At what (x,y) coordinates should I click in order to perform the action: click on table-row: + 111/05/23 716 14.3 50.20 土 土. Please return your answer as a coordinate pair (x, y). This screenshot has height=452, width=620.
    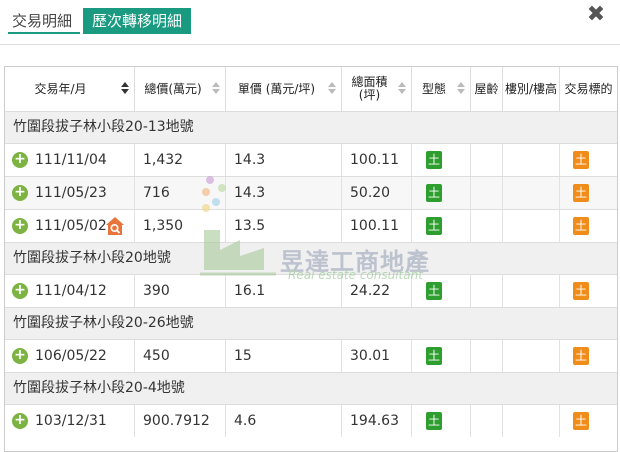
    Looking at the image, I should click on (311, 192).